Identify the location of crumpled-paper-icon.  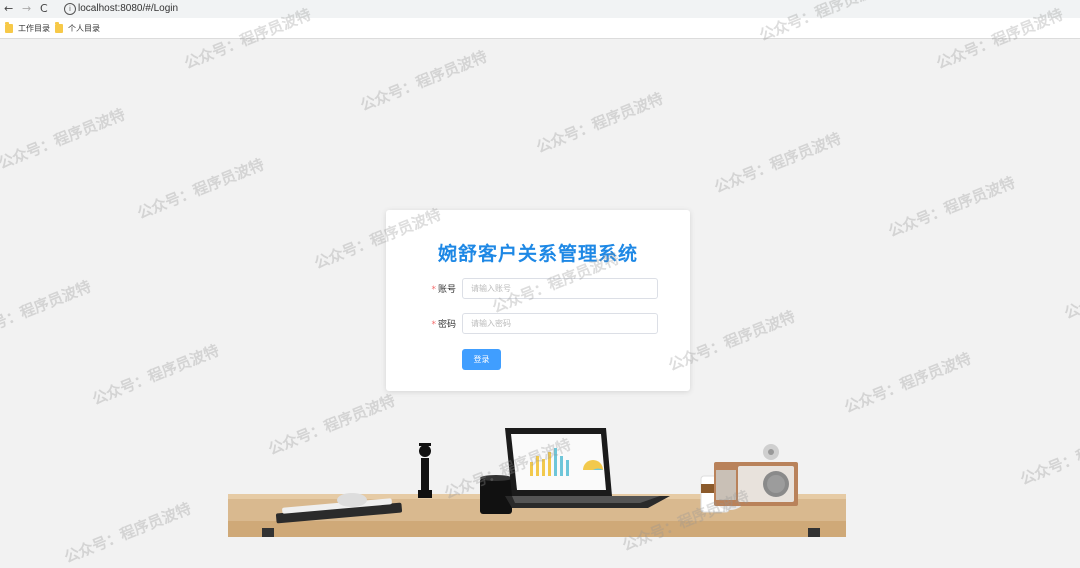
(730, 500).